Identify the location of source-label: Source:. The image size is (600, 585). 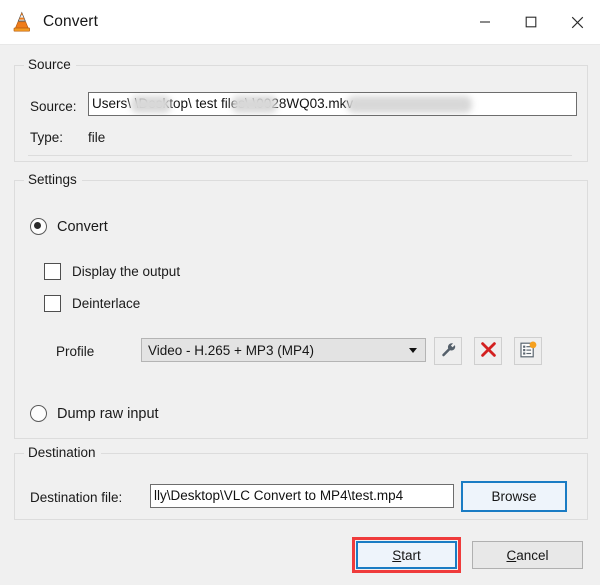
(53, 106).